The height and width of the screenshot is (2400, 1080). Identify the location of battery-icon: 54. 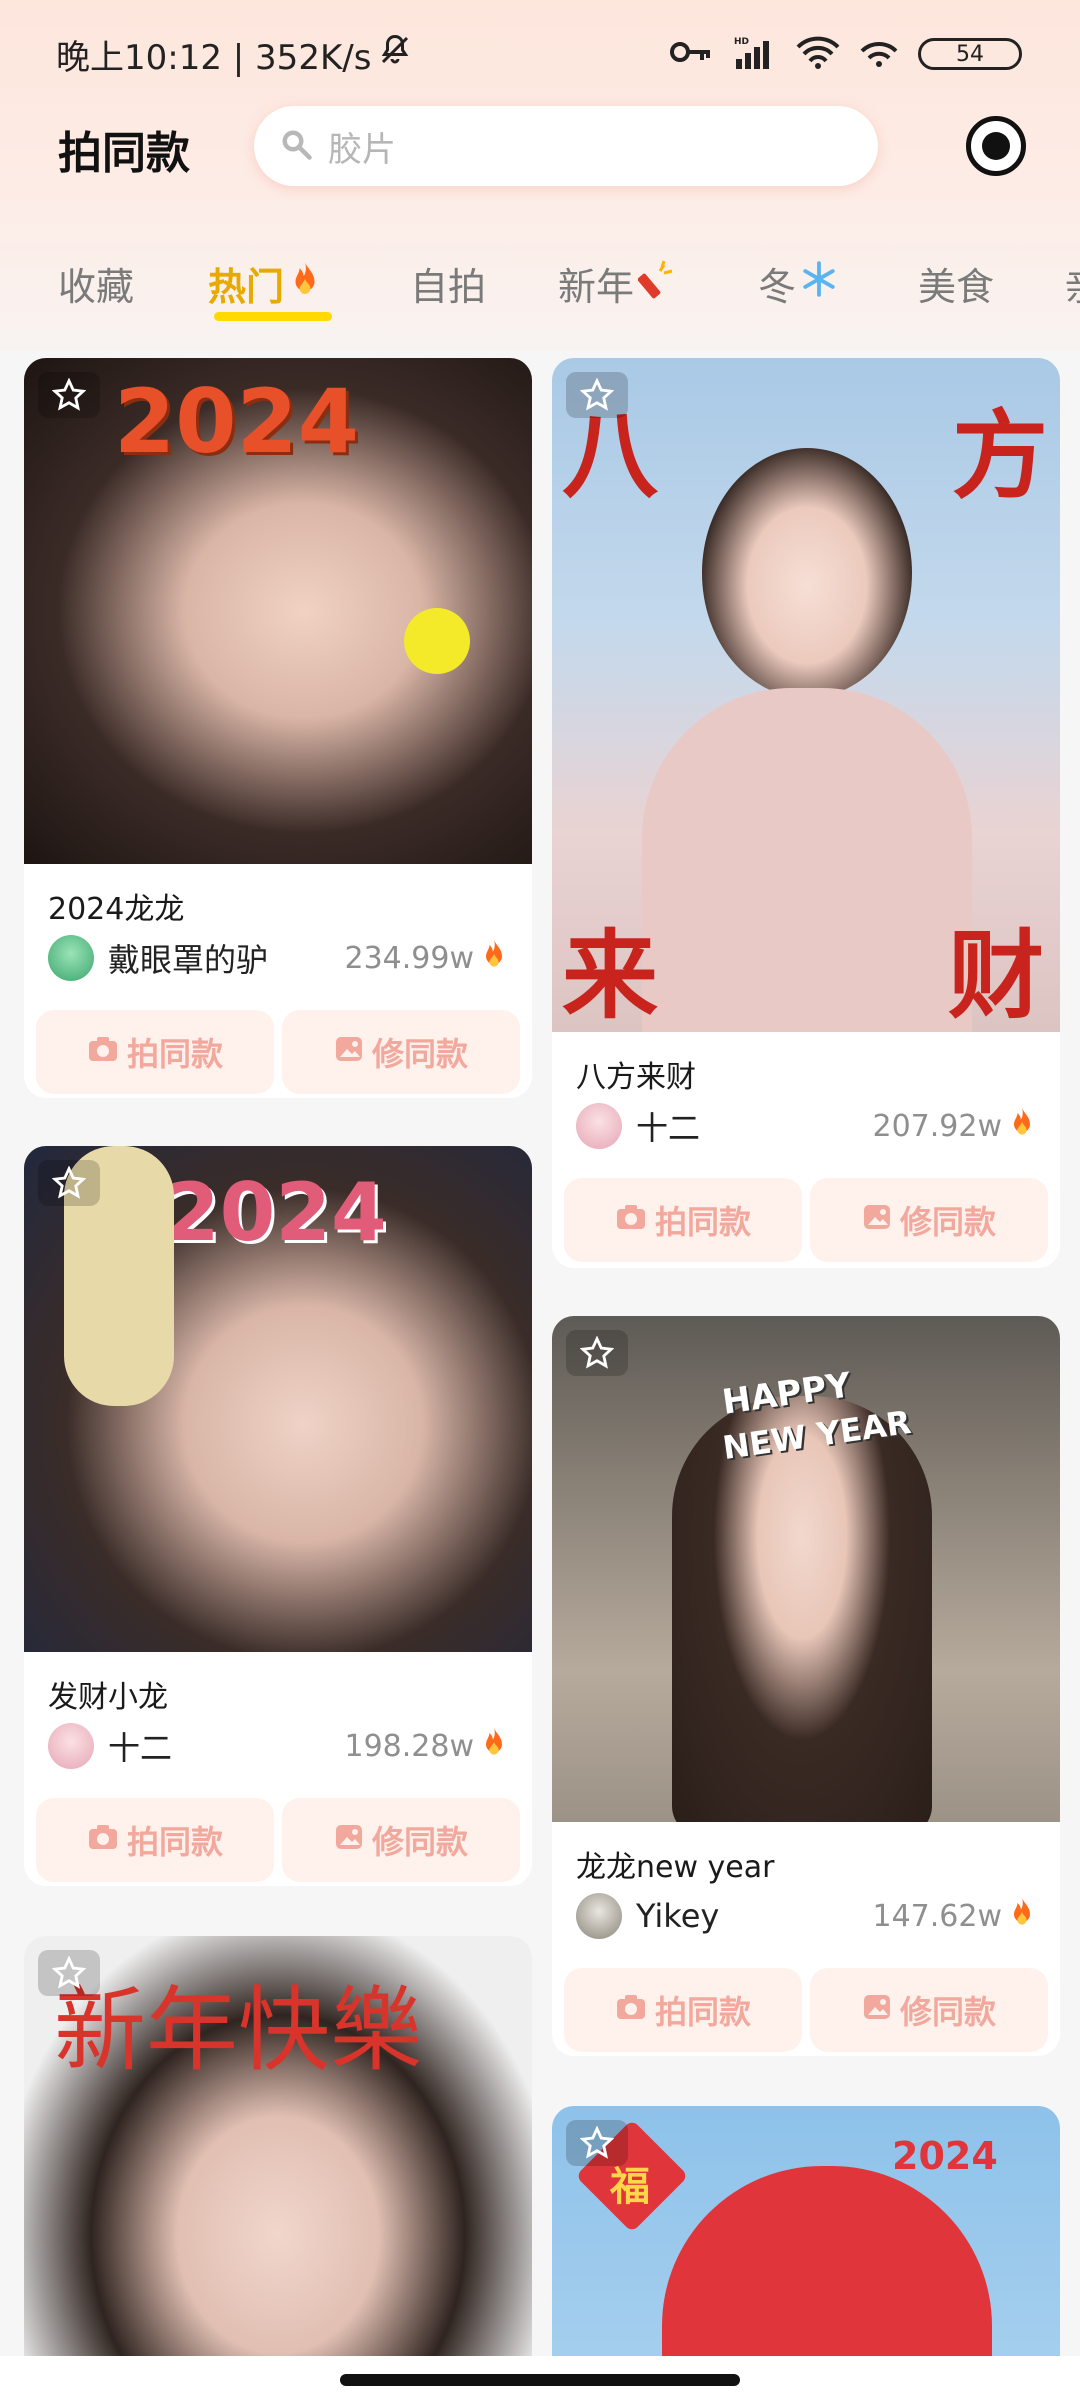
(970, 54).